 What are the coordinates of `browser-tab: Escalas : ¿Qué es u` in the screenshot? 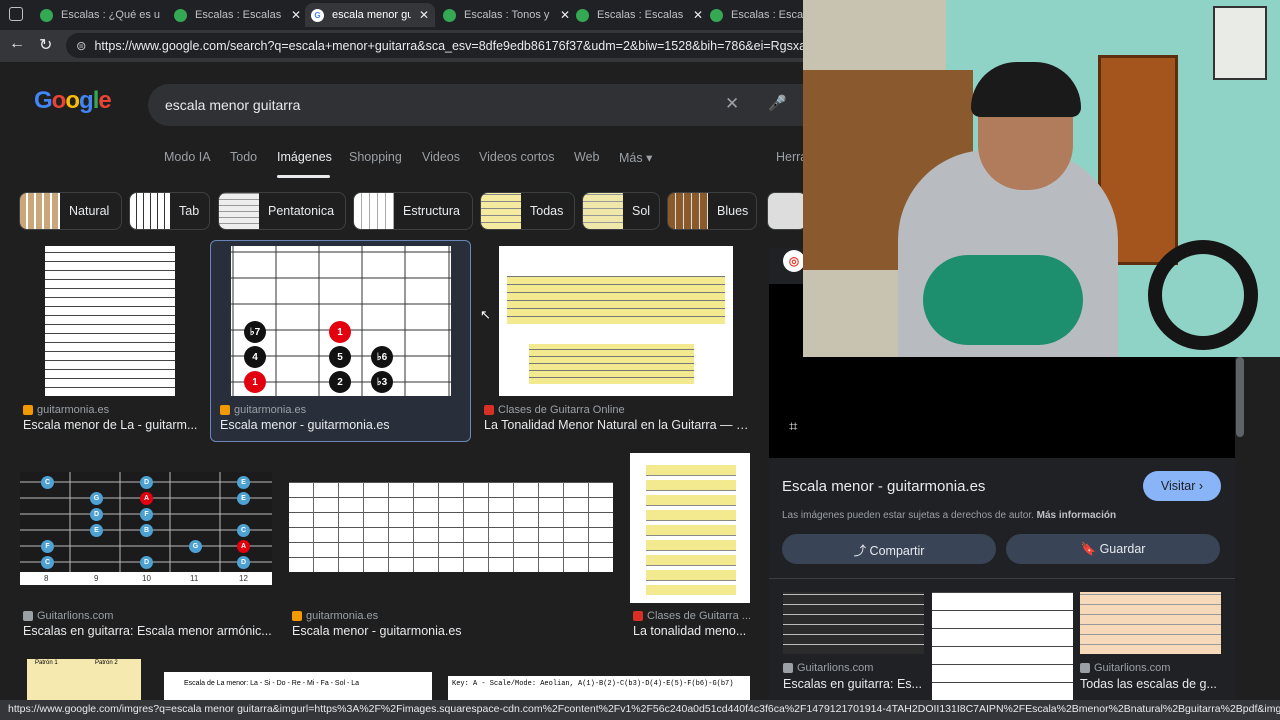 It's located at (105, 15).